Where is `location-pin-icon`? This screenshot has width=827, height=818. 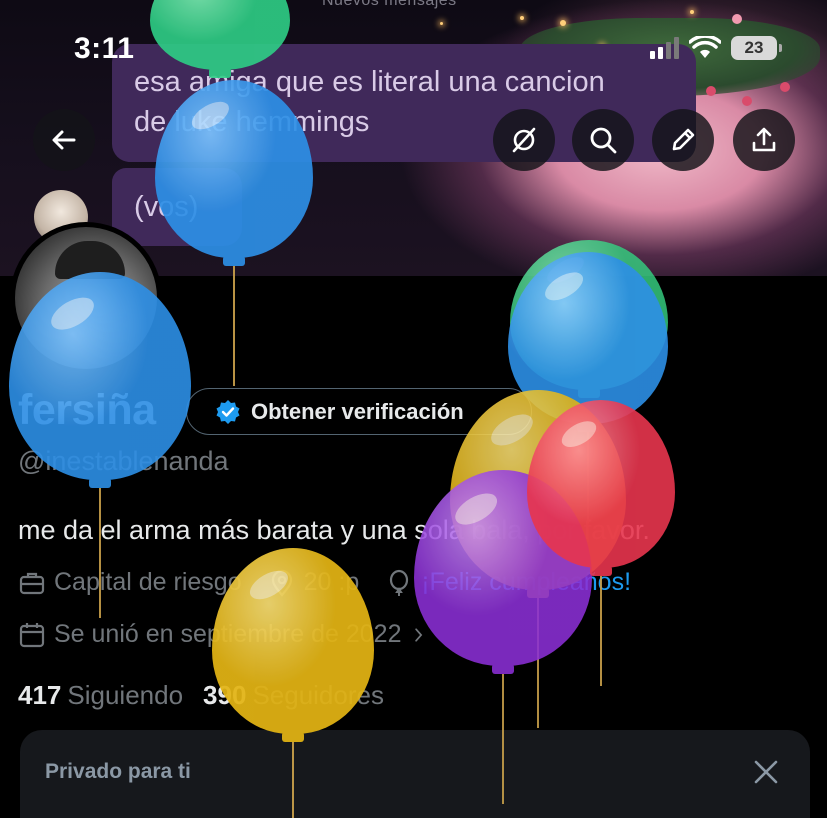 location-pin-icon is located at coordinates (281, 583).